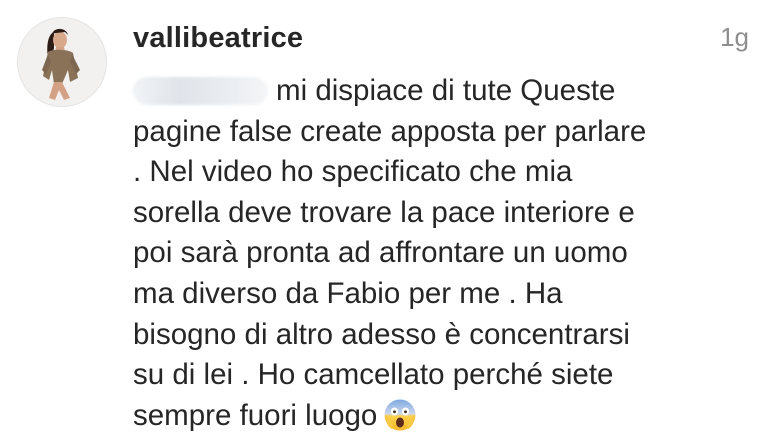 The height and width of the screenshot is (436, 767). What do you see at coordinates (390, 131) in the screenshot?
I see `comment-line-2: pagine false create apposta per parlare` at bounding box center [390, 131].